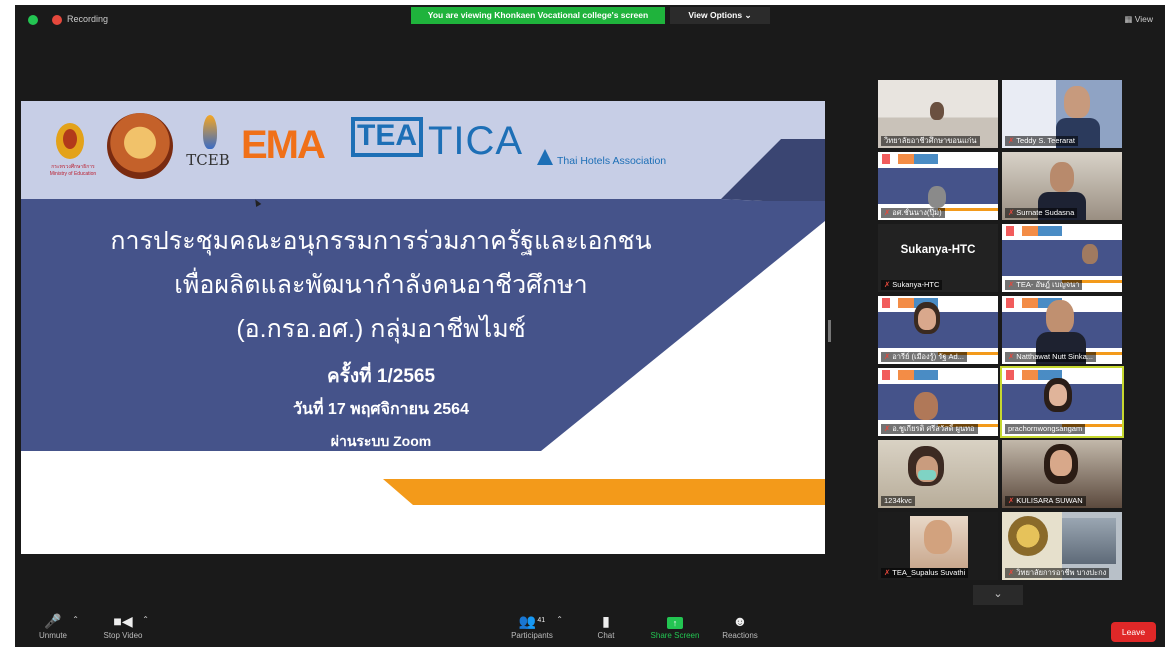 The height and width of the screenshot is (647, 1169). Describe the element at coordinates (476, 141) in the screenshot. I see `tica-logo: TICA` at that location.